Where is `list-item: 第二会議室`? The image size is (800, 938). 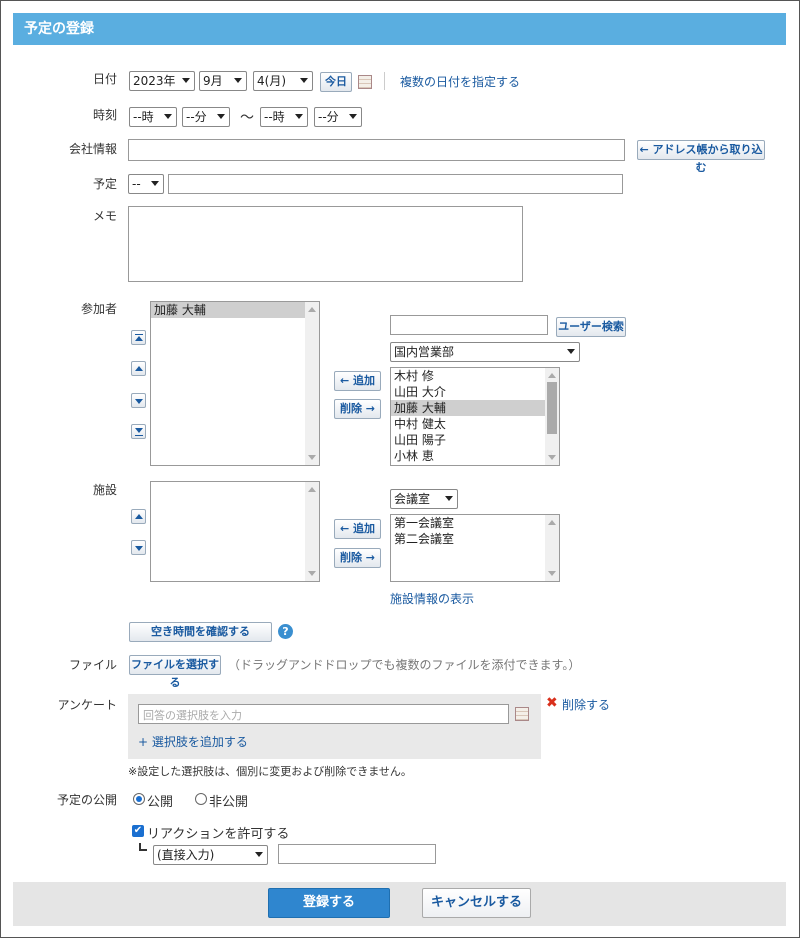 list-item: 第二会議室 is located at coordinates (468, 539).